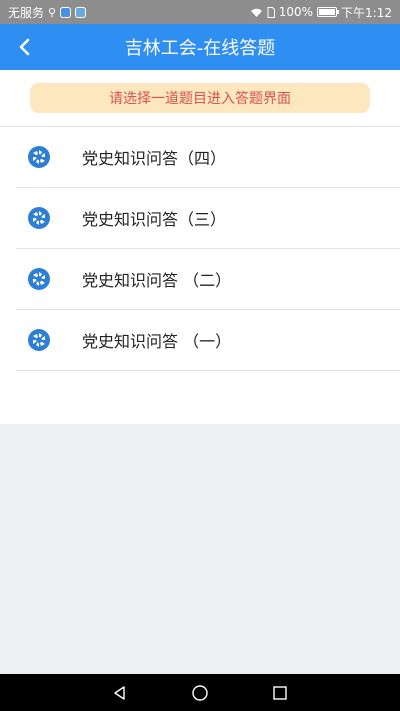 The height and width of the screenshot is (711, 400). I want to click on status-left: 无服务 ⚲, so click(47, 12).